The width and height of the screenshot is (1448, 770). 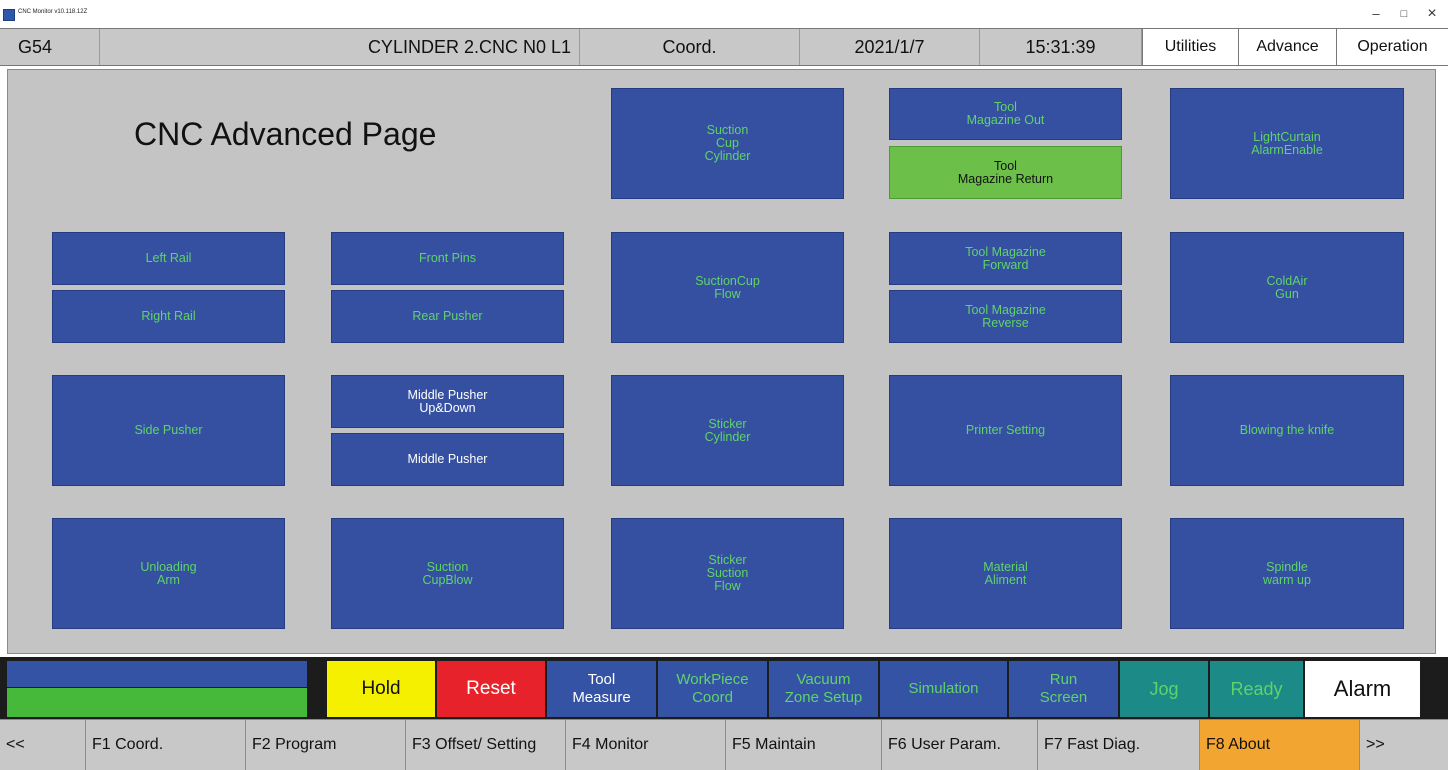 What do you see at coordinates (9, 15) in the screenshot?
I see `app-icon` at bounding box center [9, 15].